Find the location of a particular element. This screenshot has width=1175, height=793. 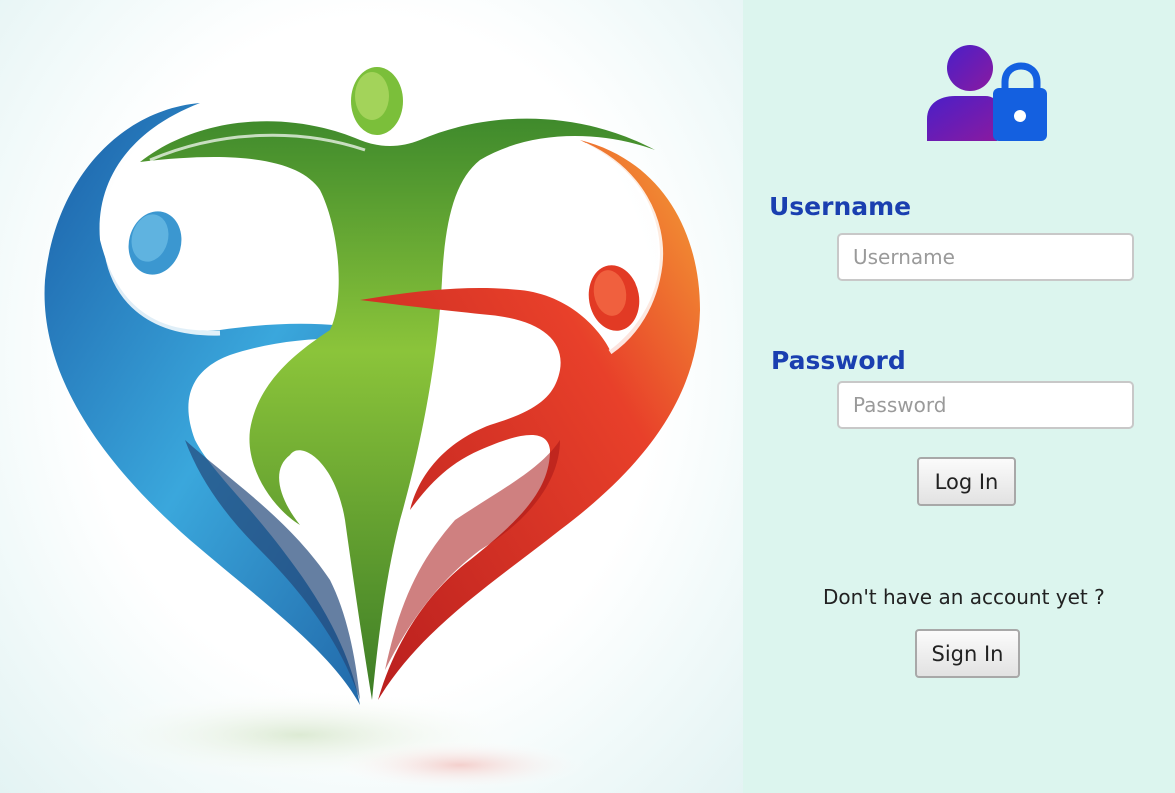

password-label: Password is located at coordinates (838, 360).